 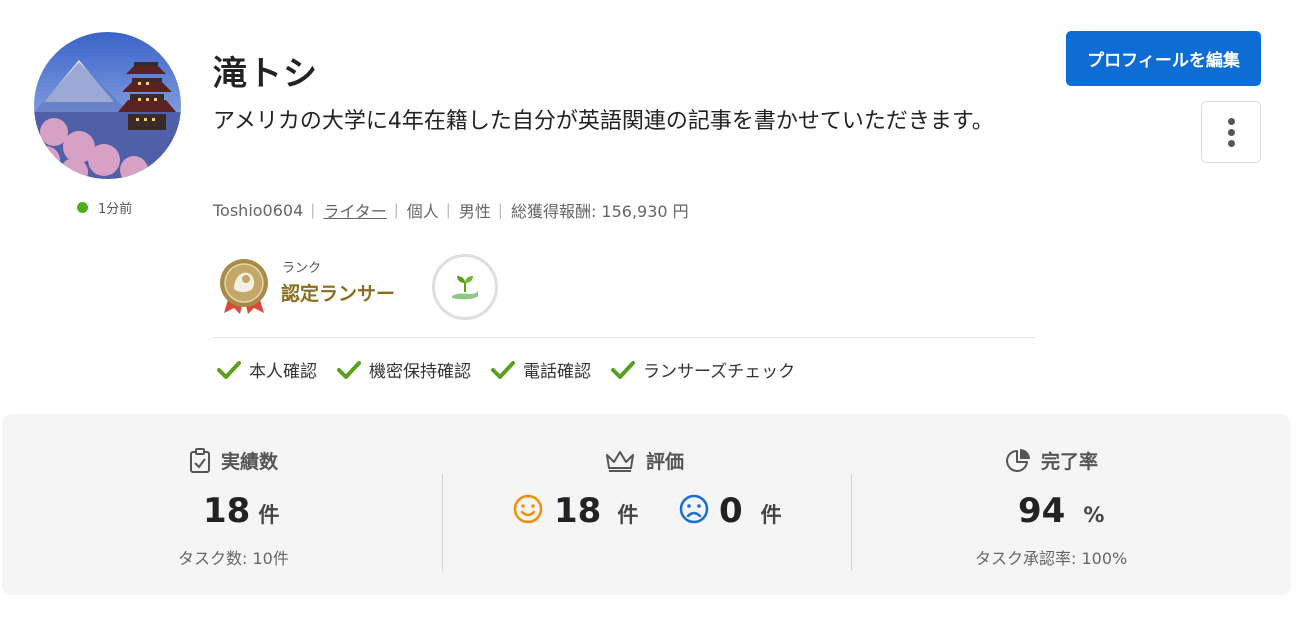 What do you see at coordinates (115, 209) in the screenshot?
I see `last-active-text: 1分前` at bounding box center [115, 209].